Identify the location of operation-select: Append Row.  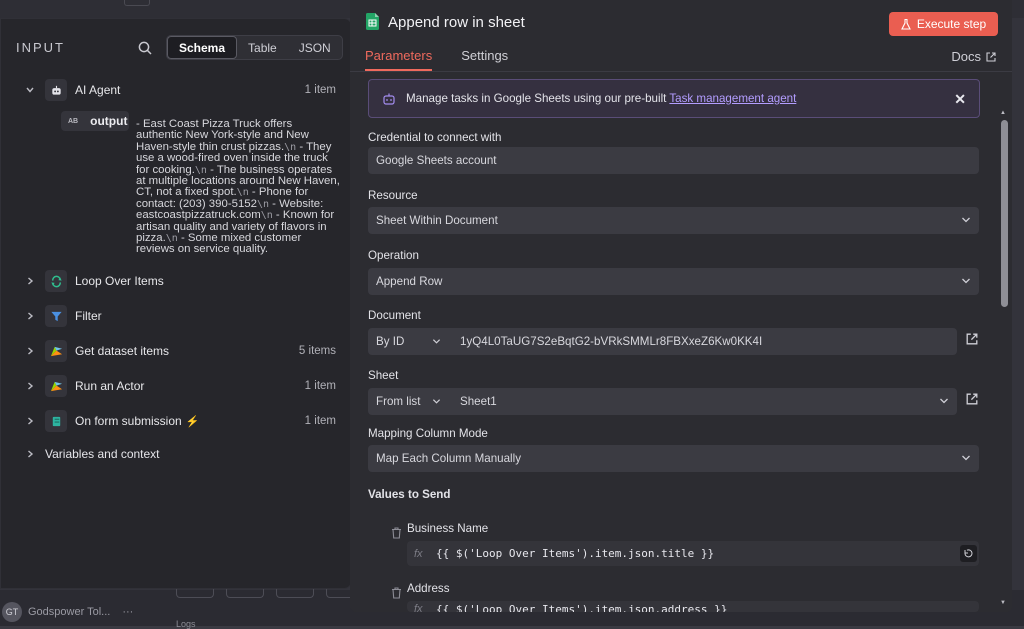
(673, 281).